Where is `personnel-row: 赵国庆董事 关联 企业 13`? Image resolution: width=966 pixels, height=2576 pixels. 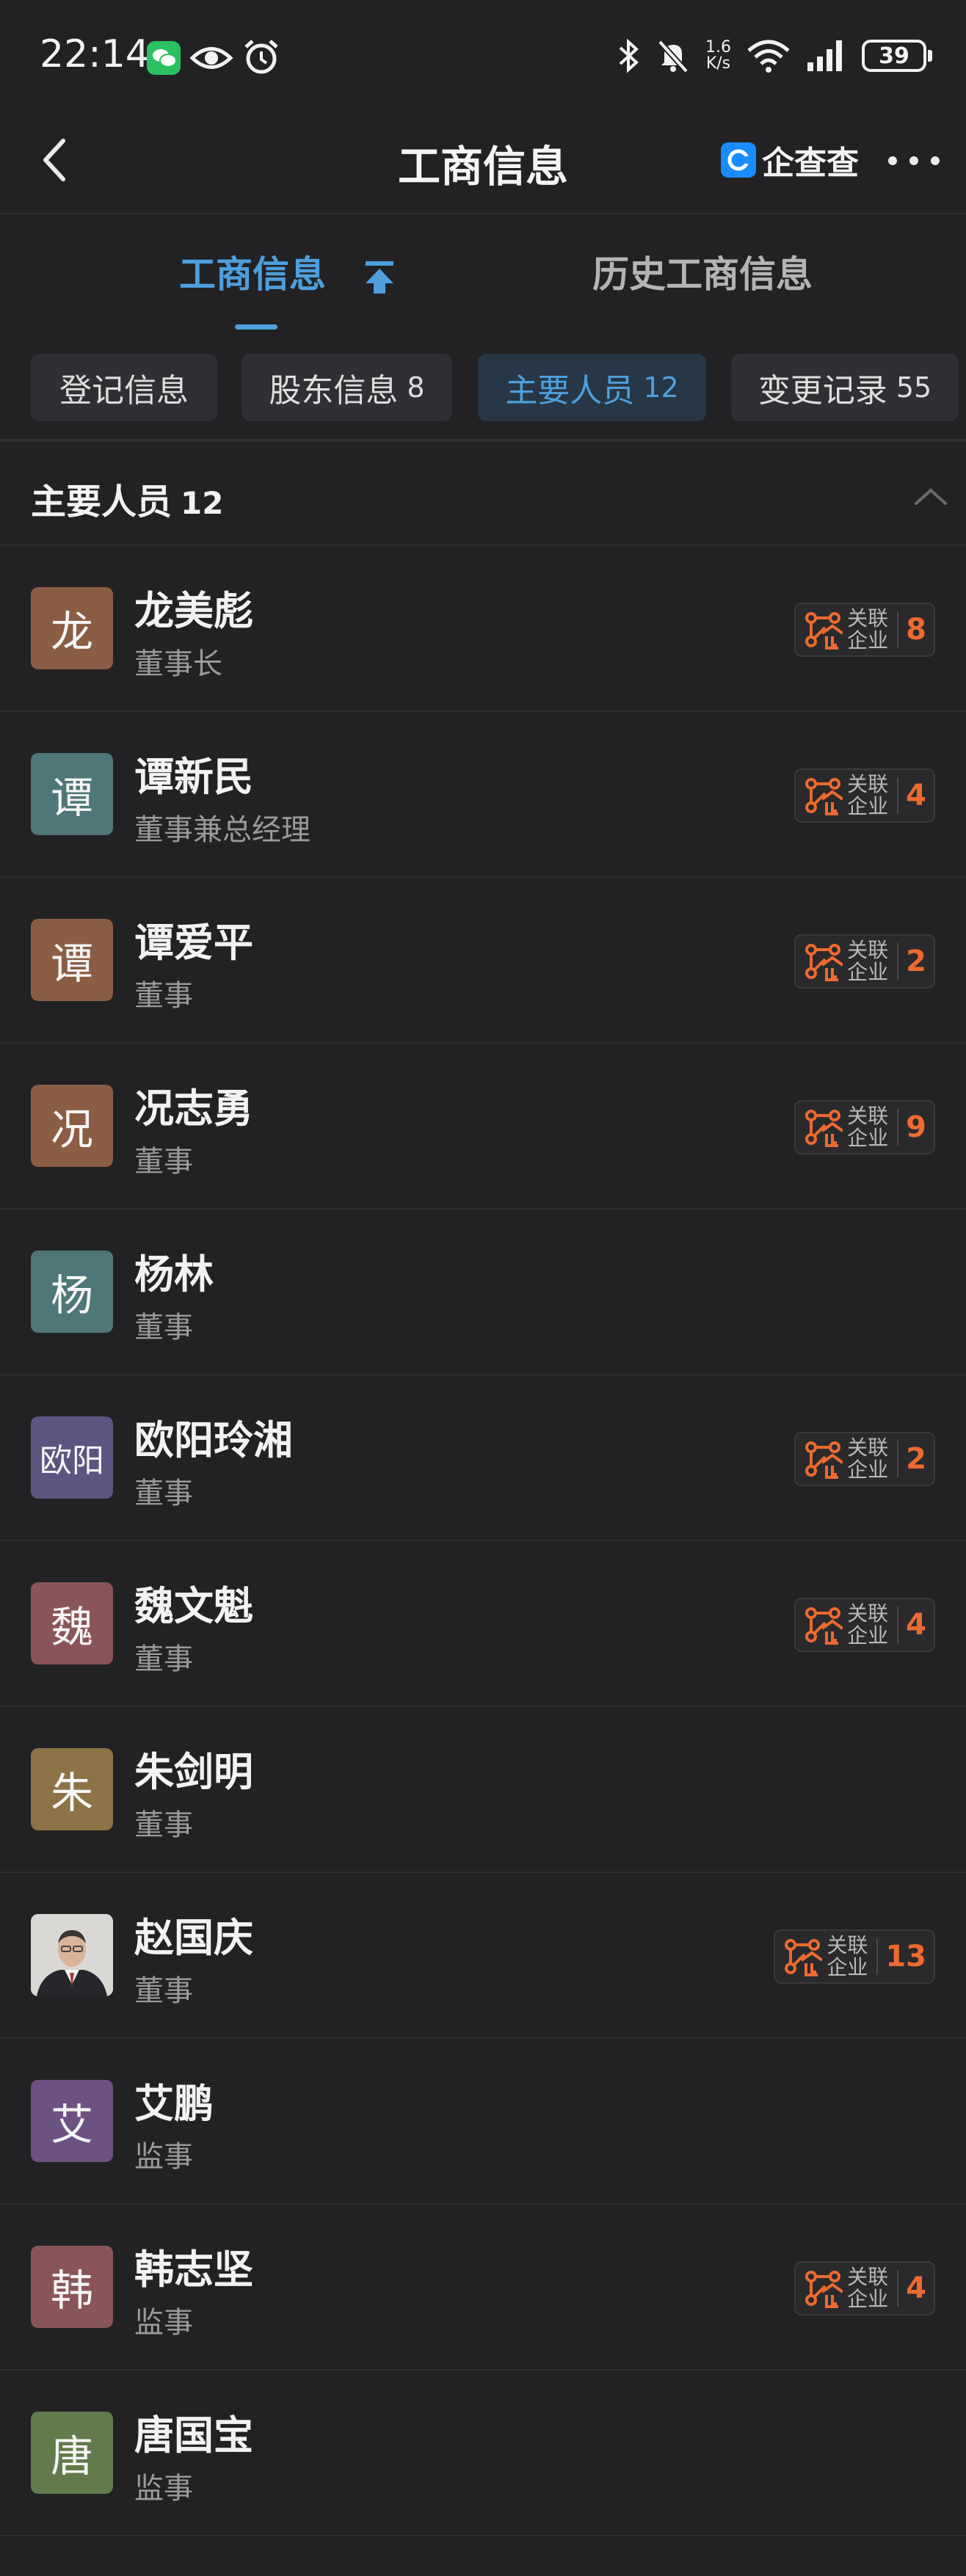
personnel-row: 赵国庆董事 关联 企业 13 is located at coordinates (483, 1956).